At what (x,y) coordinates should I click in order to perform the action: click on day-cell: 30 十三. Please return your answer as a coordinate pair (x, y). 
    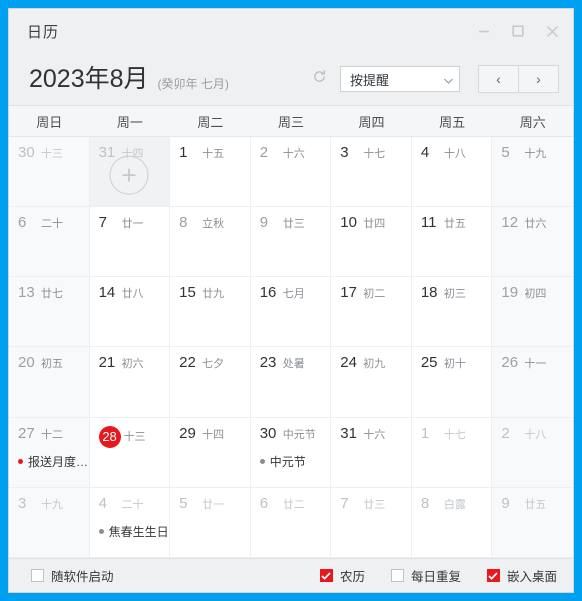
    Looking at the image, I should click on (49, 172).